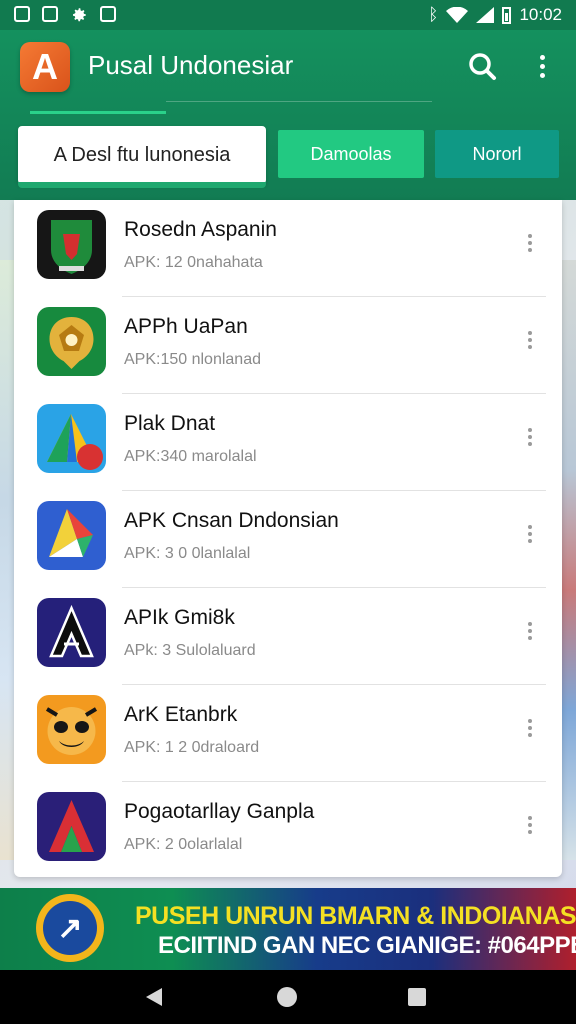  What do you see at coordinates (190, 650) in the screenshot?
I see `app-size: APk: 3 Sulolaluard` at bounding box center [190, 650].